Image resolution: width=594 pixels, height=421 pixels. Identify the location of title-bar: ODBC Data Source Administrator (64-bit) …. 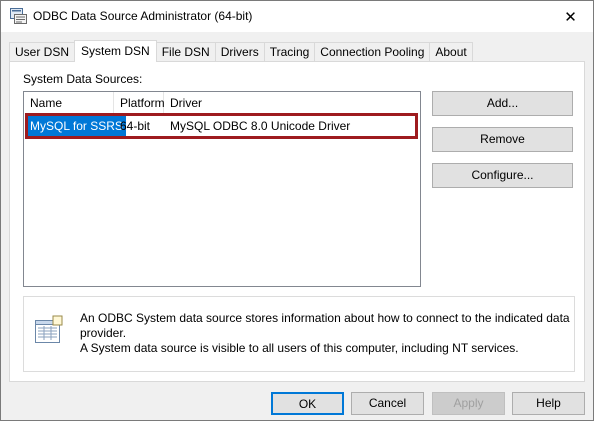
(297, 16).